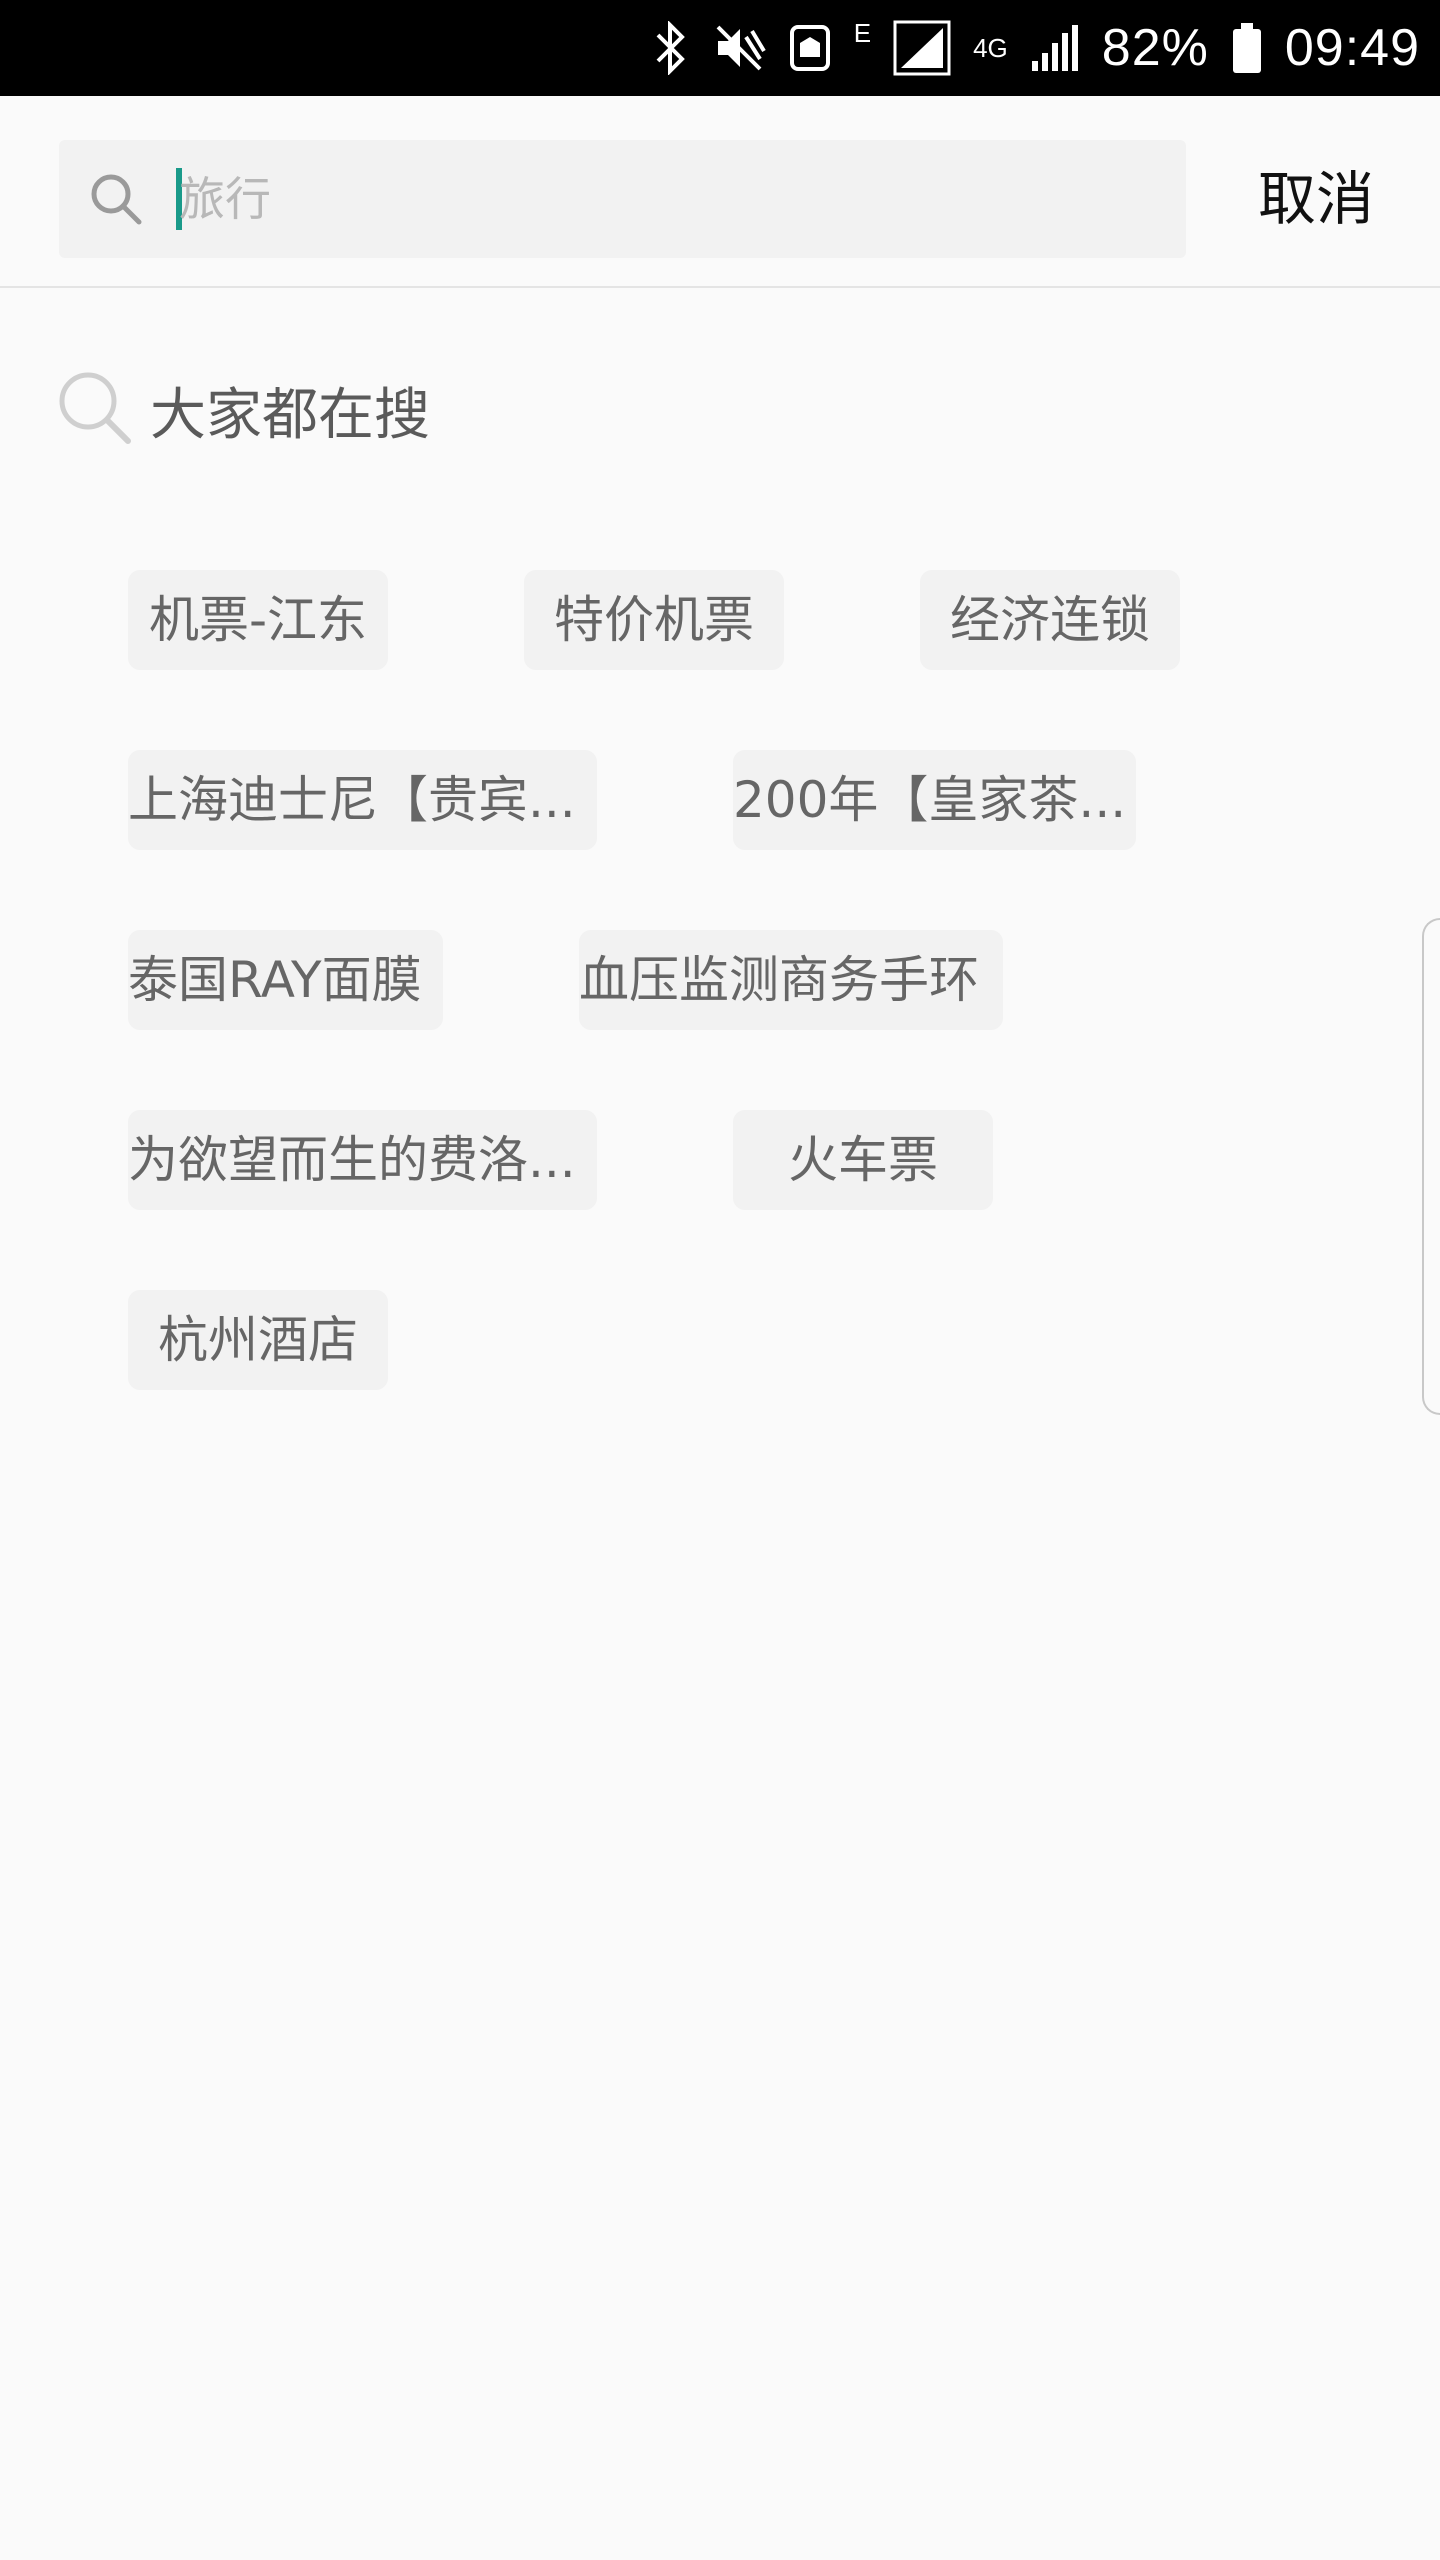 This screenshot has width=1440, height=2560. What do you see at coordinates (1247, 48) in the screenshot?
I see `battery-icon` at bounding box center [1247, 48].